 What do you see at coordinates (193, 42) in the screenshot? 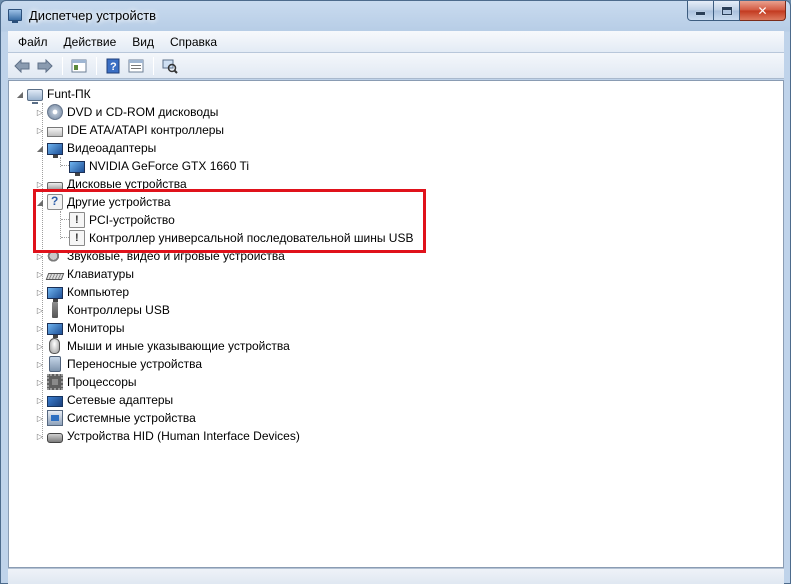
I see `menu-help: Справка` at bounding box center [193, 42].